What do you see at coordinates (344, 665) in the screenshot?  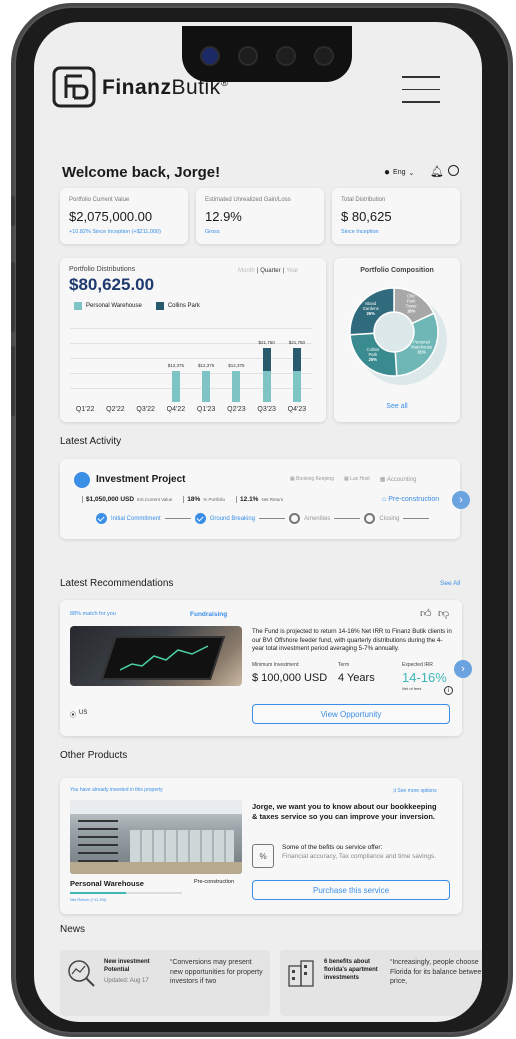 I see `term-label: Term` at bounding box center [344, 665].